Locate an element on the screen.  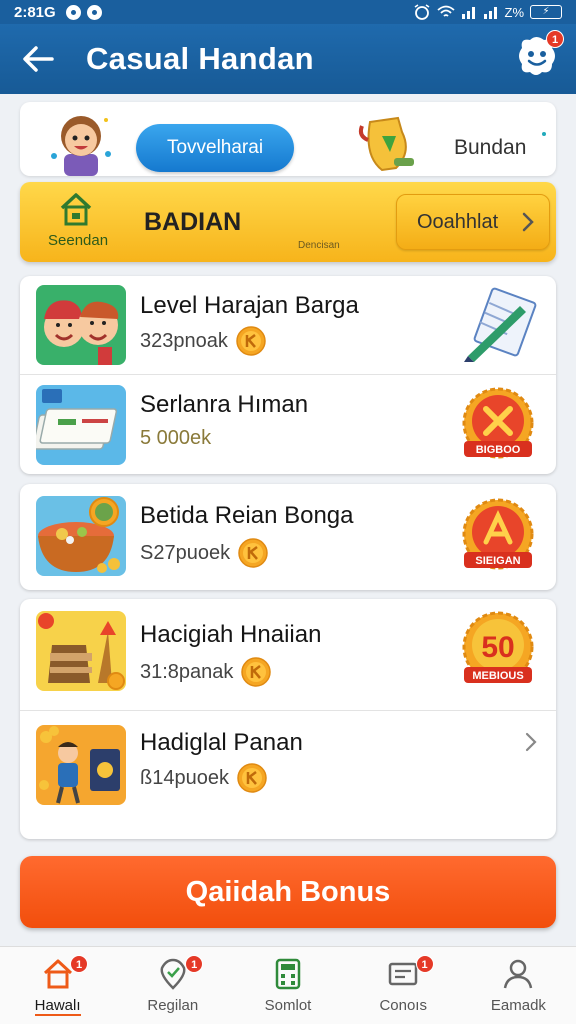
task-name: Hacigiah Hnaiian is located at coordinates (231, 634).